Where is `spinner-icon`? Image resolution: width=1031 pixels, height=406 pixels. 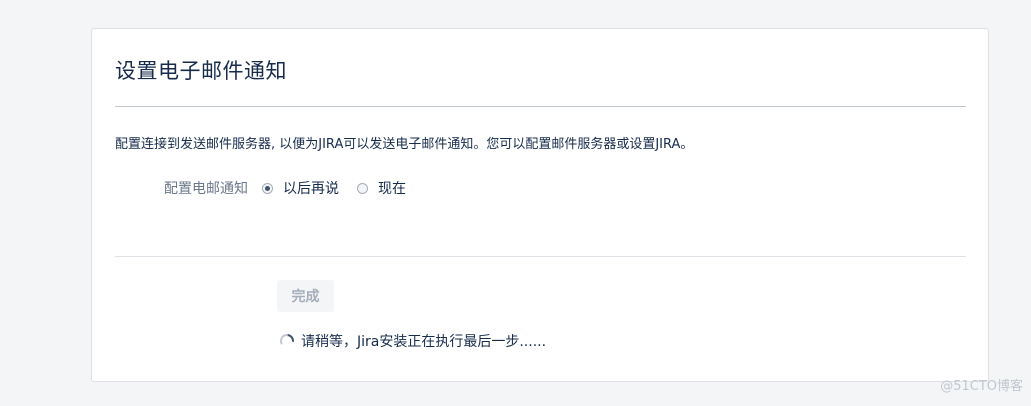
spinner-icon is located at coordinates (286, 339).